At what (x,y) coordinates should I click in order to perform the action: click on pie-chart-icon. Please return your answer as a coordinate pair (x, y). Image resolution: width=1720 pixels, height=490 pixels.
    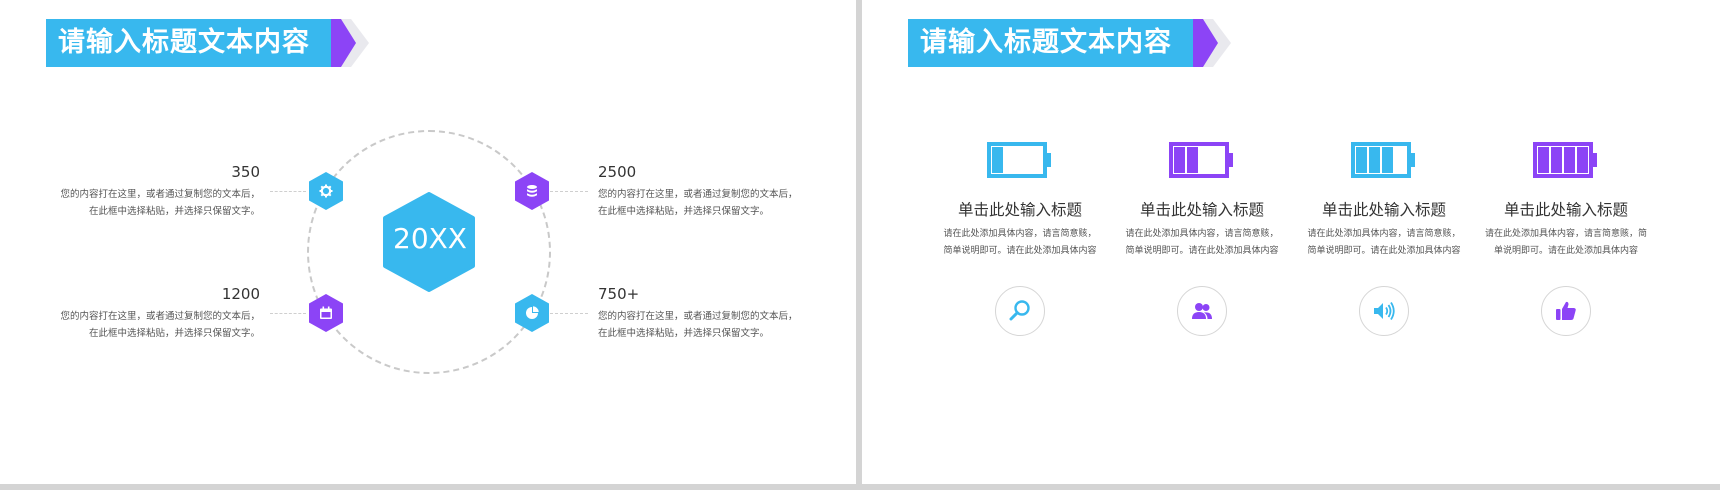
    Looking at the image, I should click on (532, 312).